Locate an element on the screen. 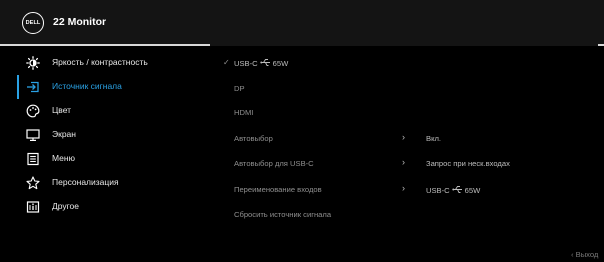 The image size is (604, 262). brightness-icon is located at coordinates (33, 63).